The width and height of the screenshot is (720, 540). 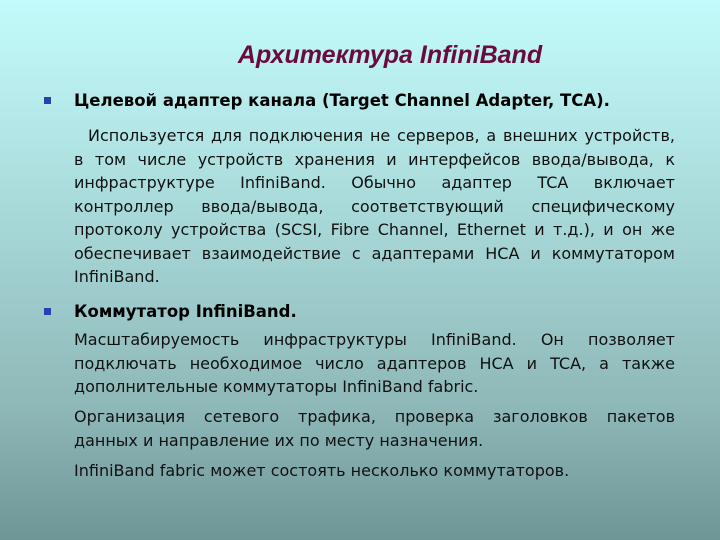 I want to click on section-heading-switch: Коммутатор InfiniBand., so click(x=185, y=311).